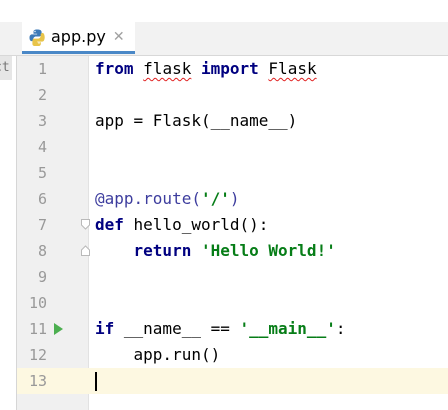 Image resolution: width=448 pixels, height=410 pixels. I want to click on python-file-icon, so click(37, 37).